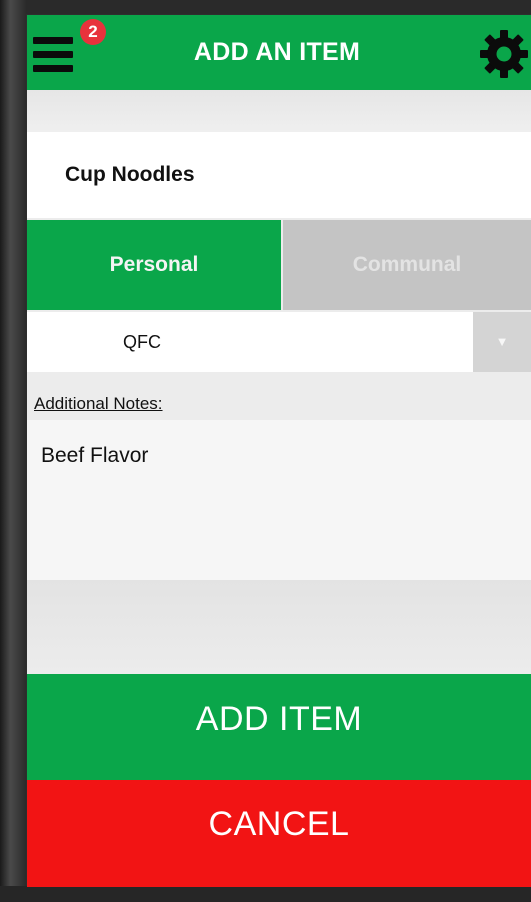 This screenshot has height=902, width=531. I want to click on ownership-segmented-control: Personal Communal, so click(279, 265).